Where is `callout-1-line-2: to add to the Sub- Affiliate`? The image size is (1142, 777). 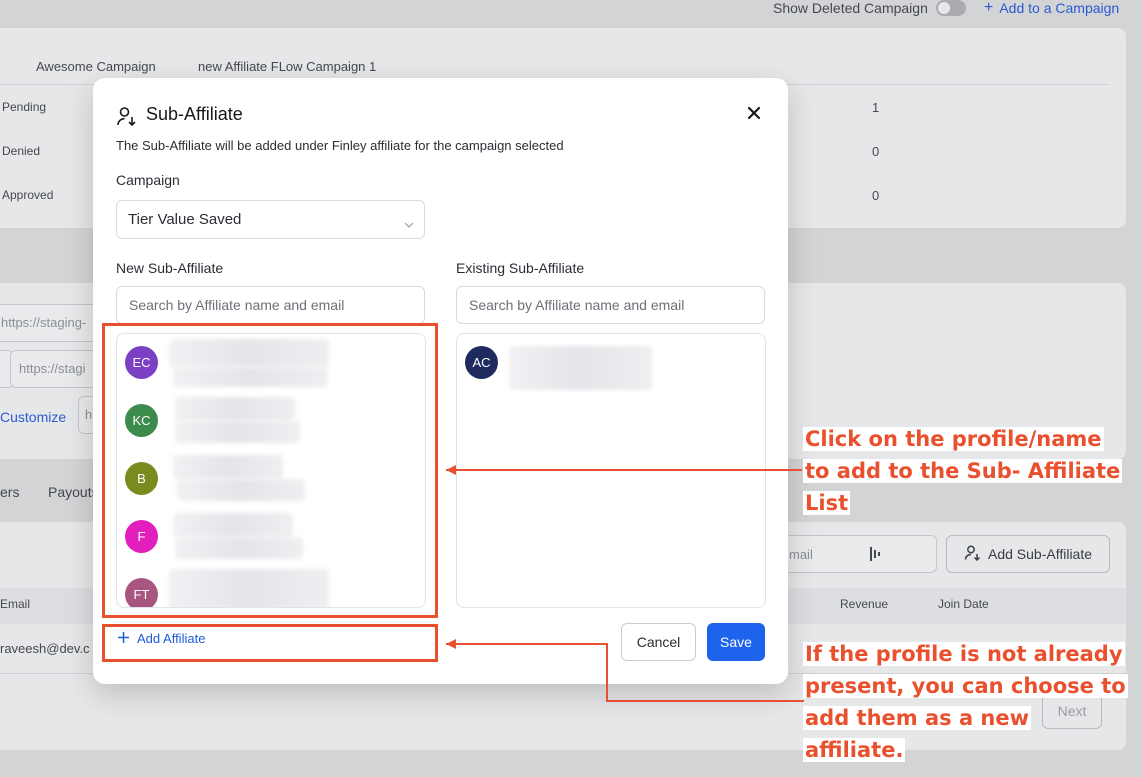 callout-1-line-2: to add to the Sub- Affiliate is located at coordinates (963, 471).